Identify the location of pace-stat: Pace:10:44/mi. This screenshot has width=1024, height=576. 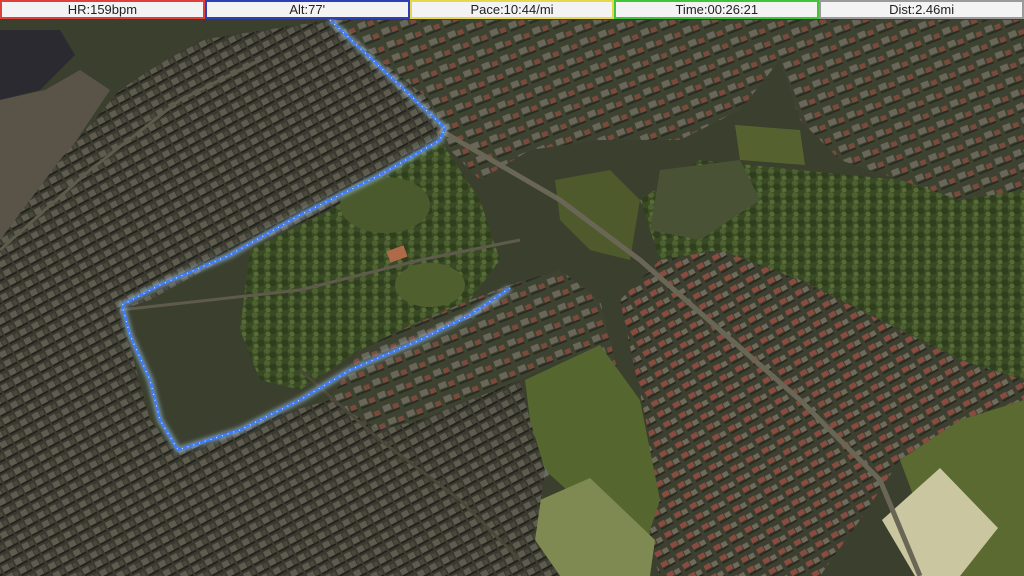
(512, 9).